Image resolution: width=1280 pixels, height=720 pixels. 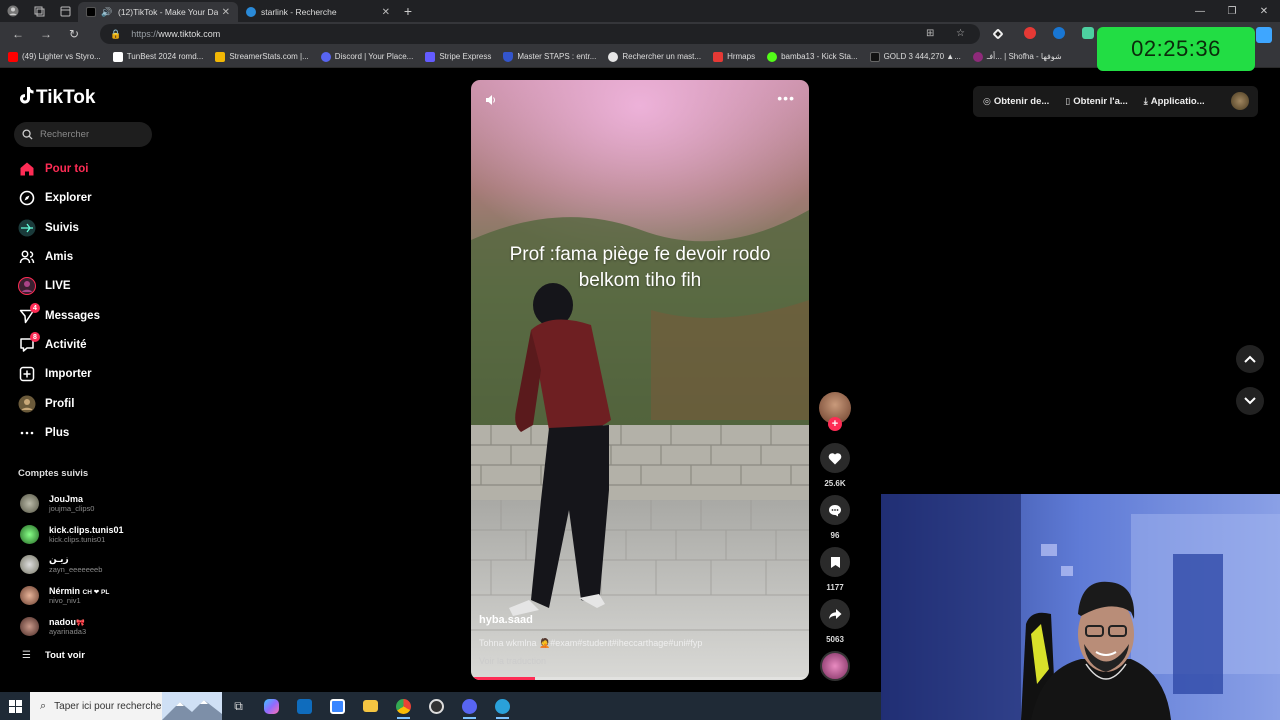 What do you see at coordinates (1240, 101) in the screenshot?
I see `user-avatar` at bounding box center [1240, 101].